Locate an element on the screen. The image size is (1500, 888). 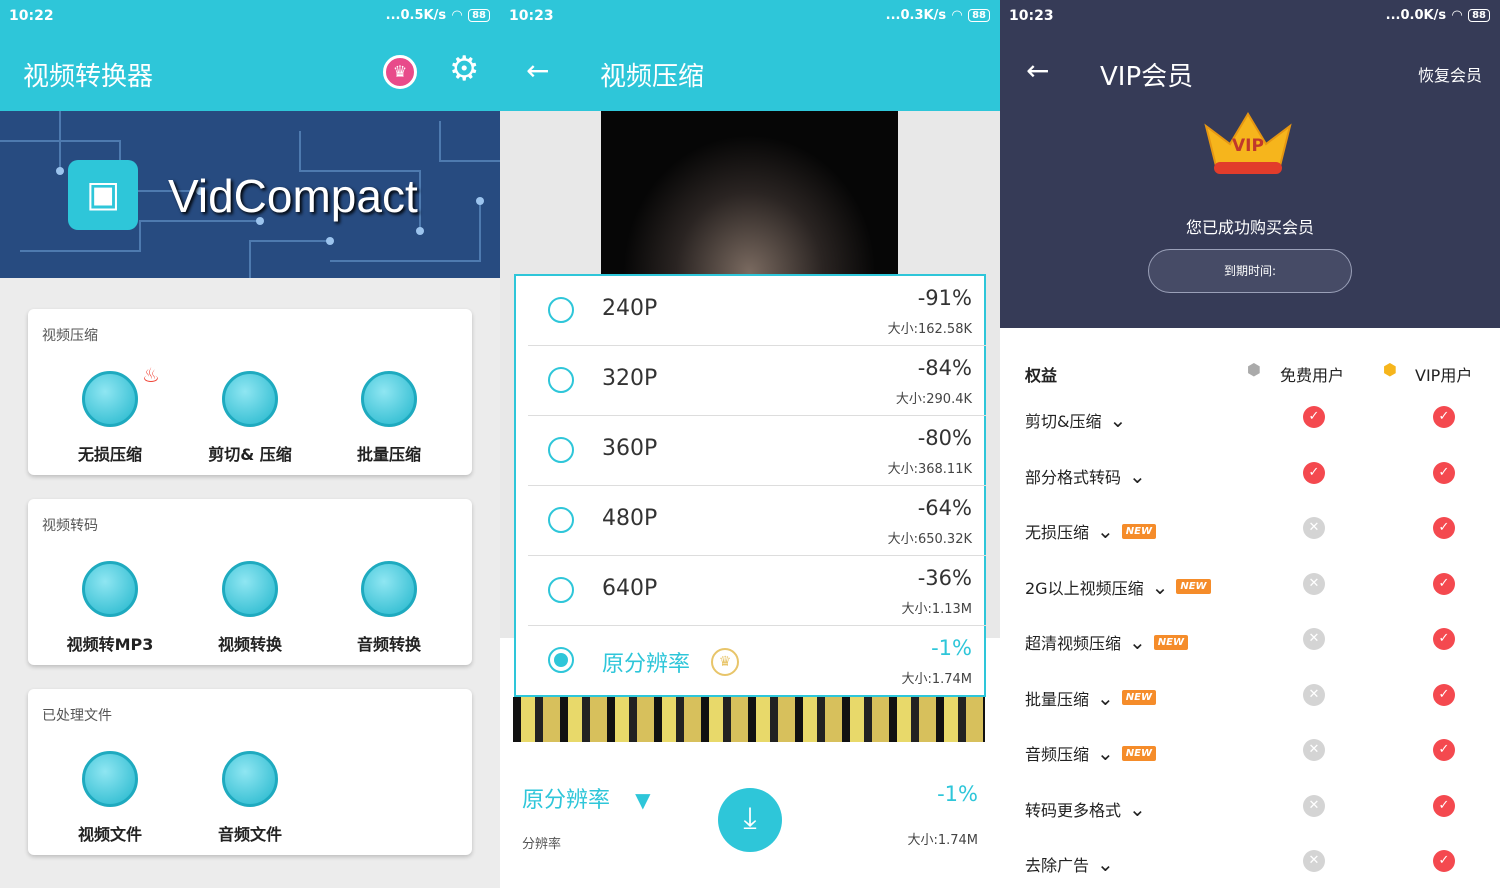
page-title: VIP会员 is located at coordinates (1147, 77).